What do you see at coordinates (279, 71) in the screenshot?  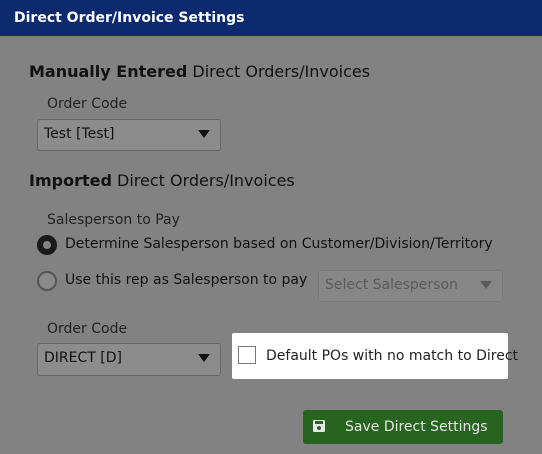 I see `manual-heading-rest: Direct Orders/Invoices` at bounding box center [279, 71].